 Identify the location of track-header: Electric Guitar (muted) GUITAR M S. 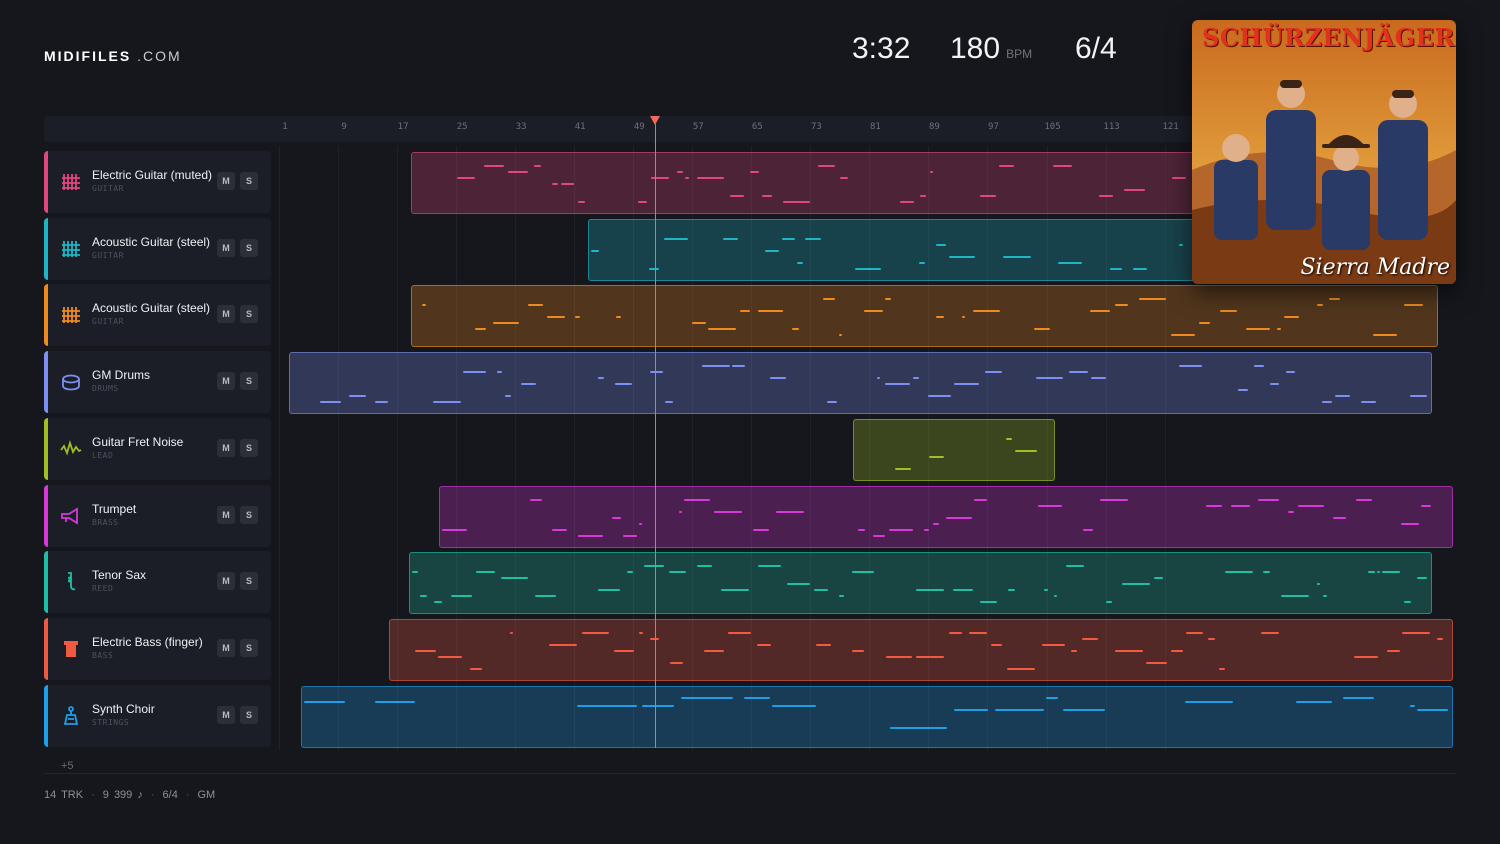
(157, 182).